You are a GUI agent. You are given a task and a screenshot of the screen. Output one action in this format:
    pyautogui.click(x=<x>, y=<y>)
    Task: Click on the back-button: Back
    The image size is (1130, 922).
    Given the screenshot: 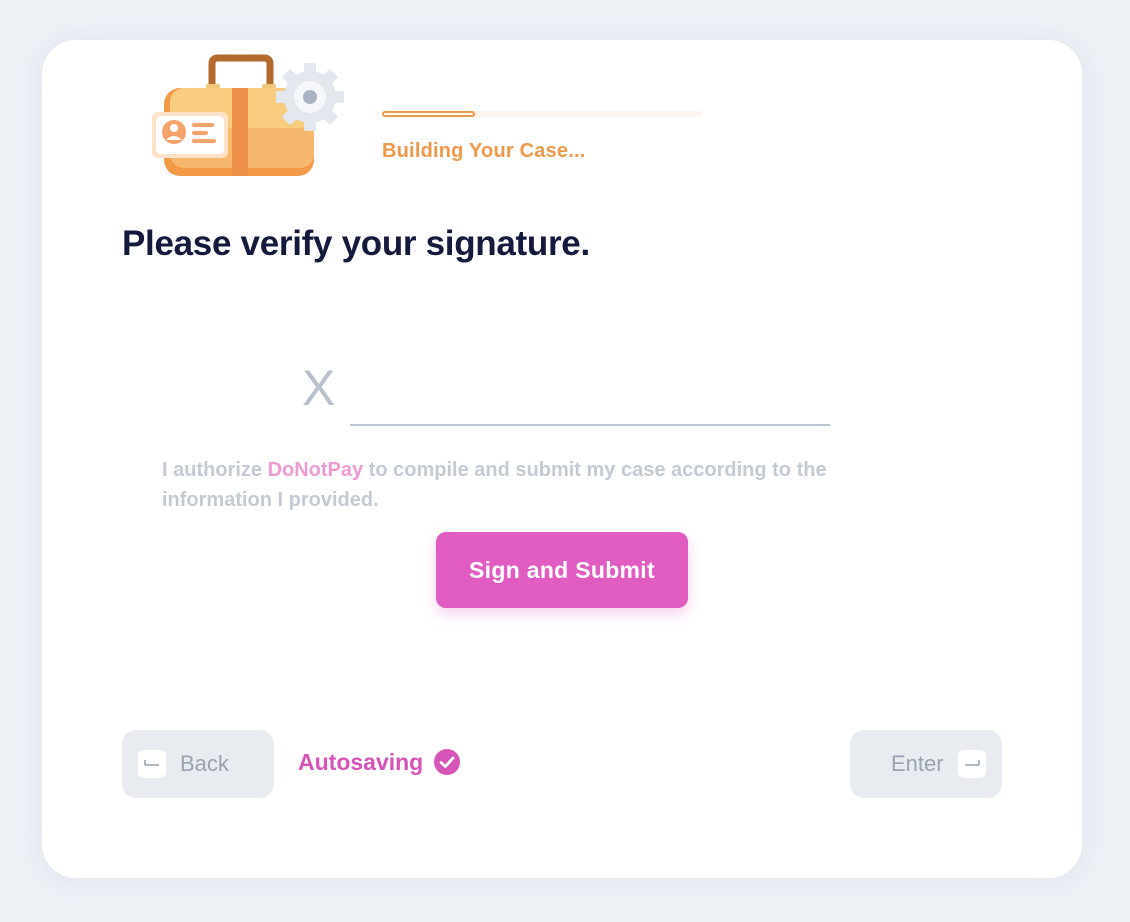 What is the action you would take?
    pyautogui.click(x=198, y=764)
    